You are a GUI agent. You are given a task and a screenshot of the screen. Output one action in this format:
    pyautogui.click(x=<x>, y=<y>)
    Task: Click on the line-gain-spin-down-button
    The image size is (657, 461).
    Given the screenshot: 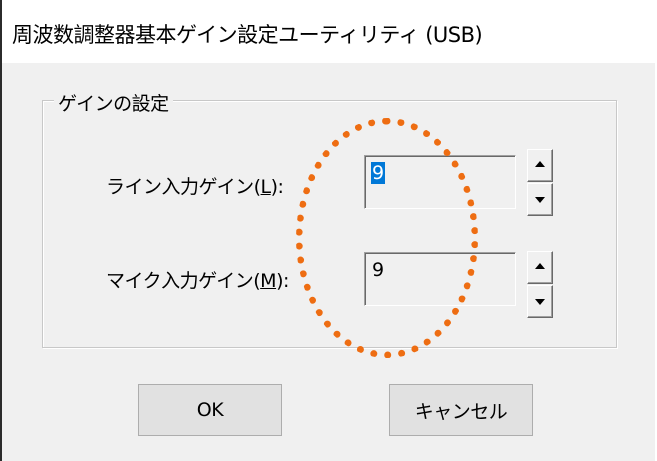 What is the action you would take?
    pyautogui.click(x=540, y=199)
    